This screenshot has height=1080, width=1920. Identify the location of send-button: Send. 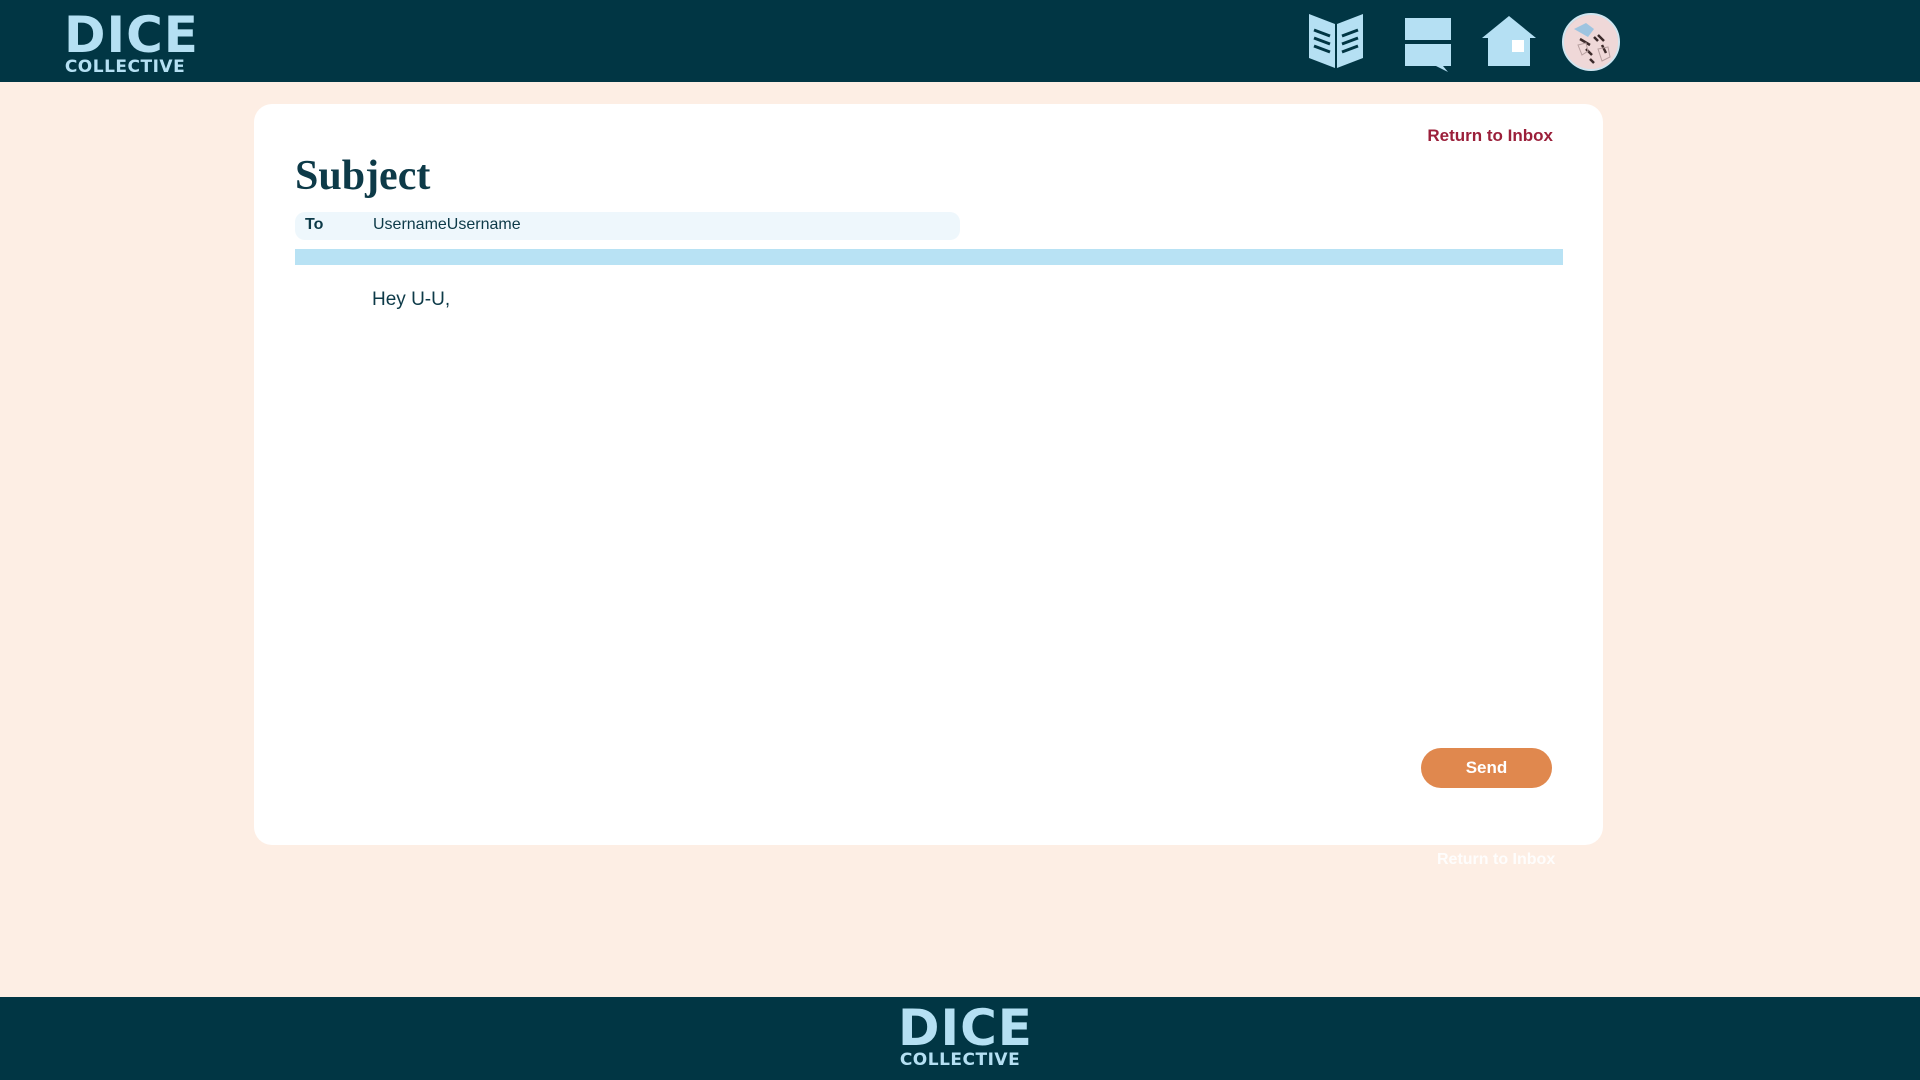
(1486, 768).